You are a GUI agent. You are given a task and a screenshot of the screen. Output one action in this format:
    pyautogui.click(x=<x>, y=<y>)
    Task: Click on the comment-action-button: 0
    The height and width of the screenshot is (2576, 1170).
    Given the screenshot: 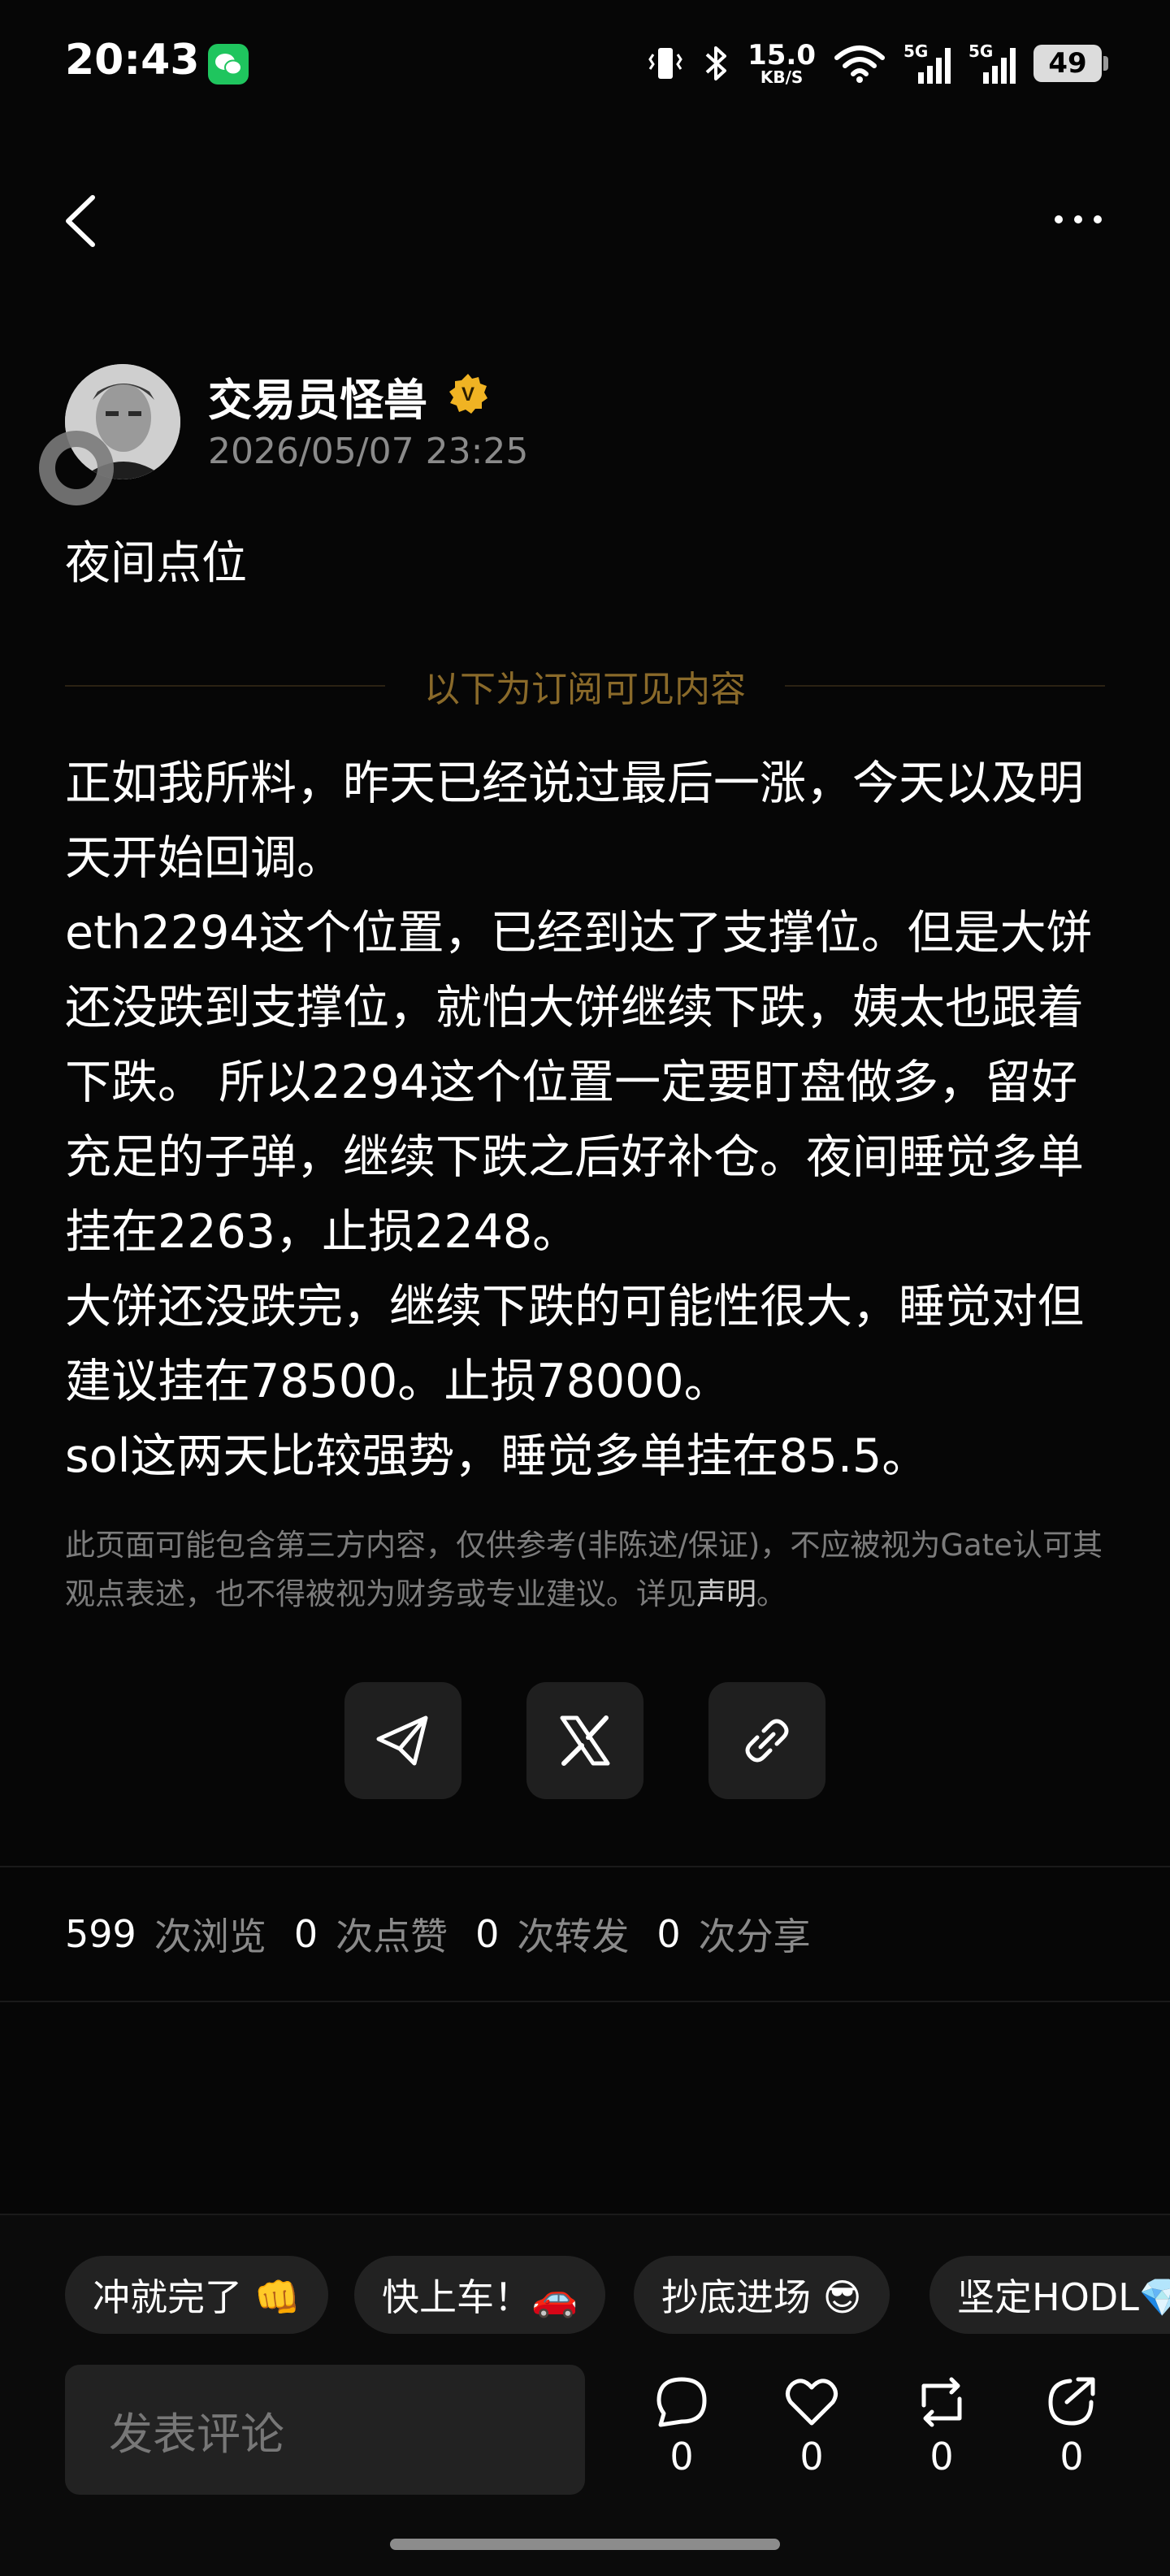 What is the action you would take?
    pyautogui.click(x=681, y=2426)
    